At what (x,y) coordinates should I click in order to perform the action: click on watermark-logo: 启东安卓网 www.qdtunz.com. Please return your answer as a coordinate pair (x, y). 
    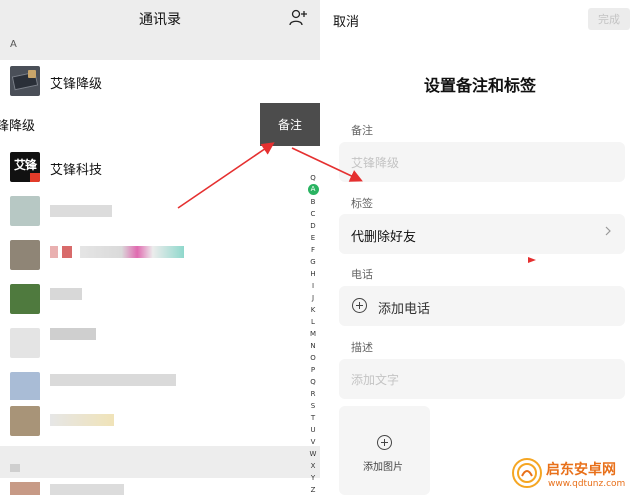
    Looking at the image, I should click on (574, 475).